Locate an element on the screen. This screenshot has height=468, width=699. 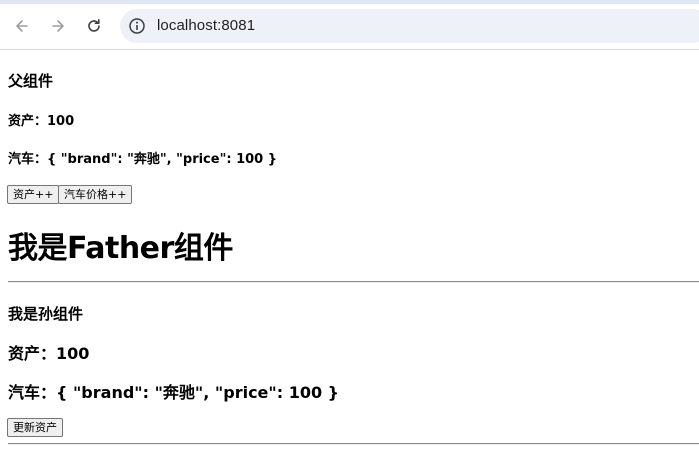
forward-button is located at coordinates (58, 26).